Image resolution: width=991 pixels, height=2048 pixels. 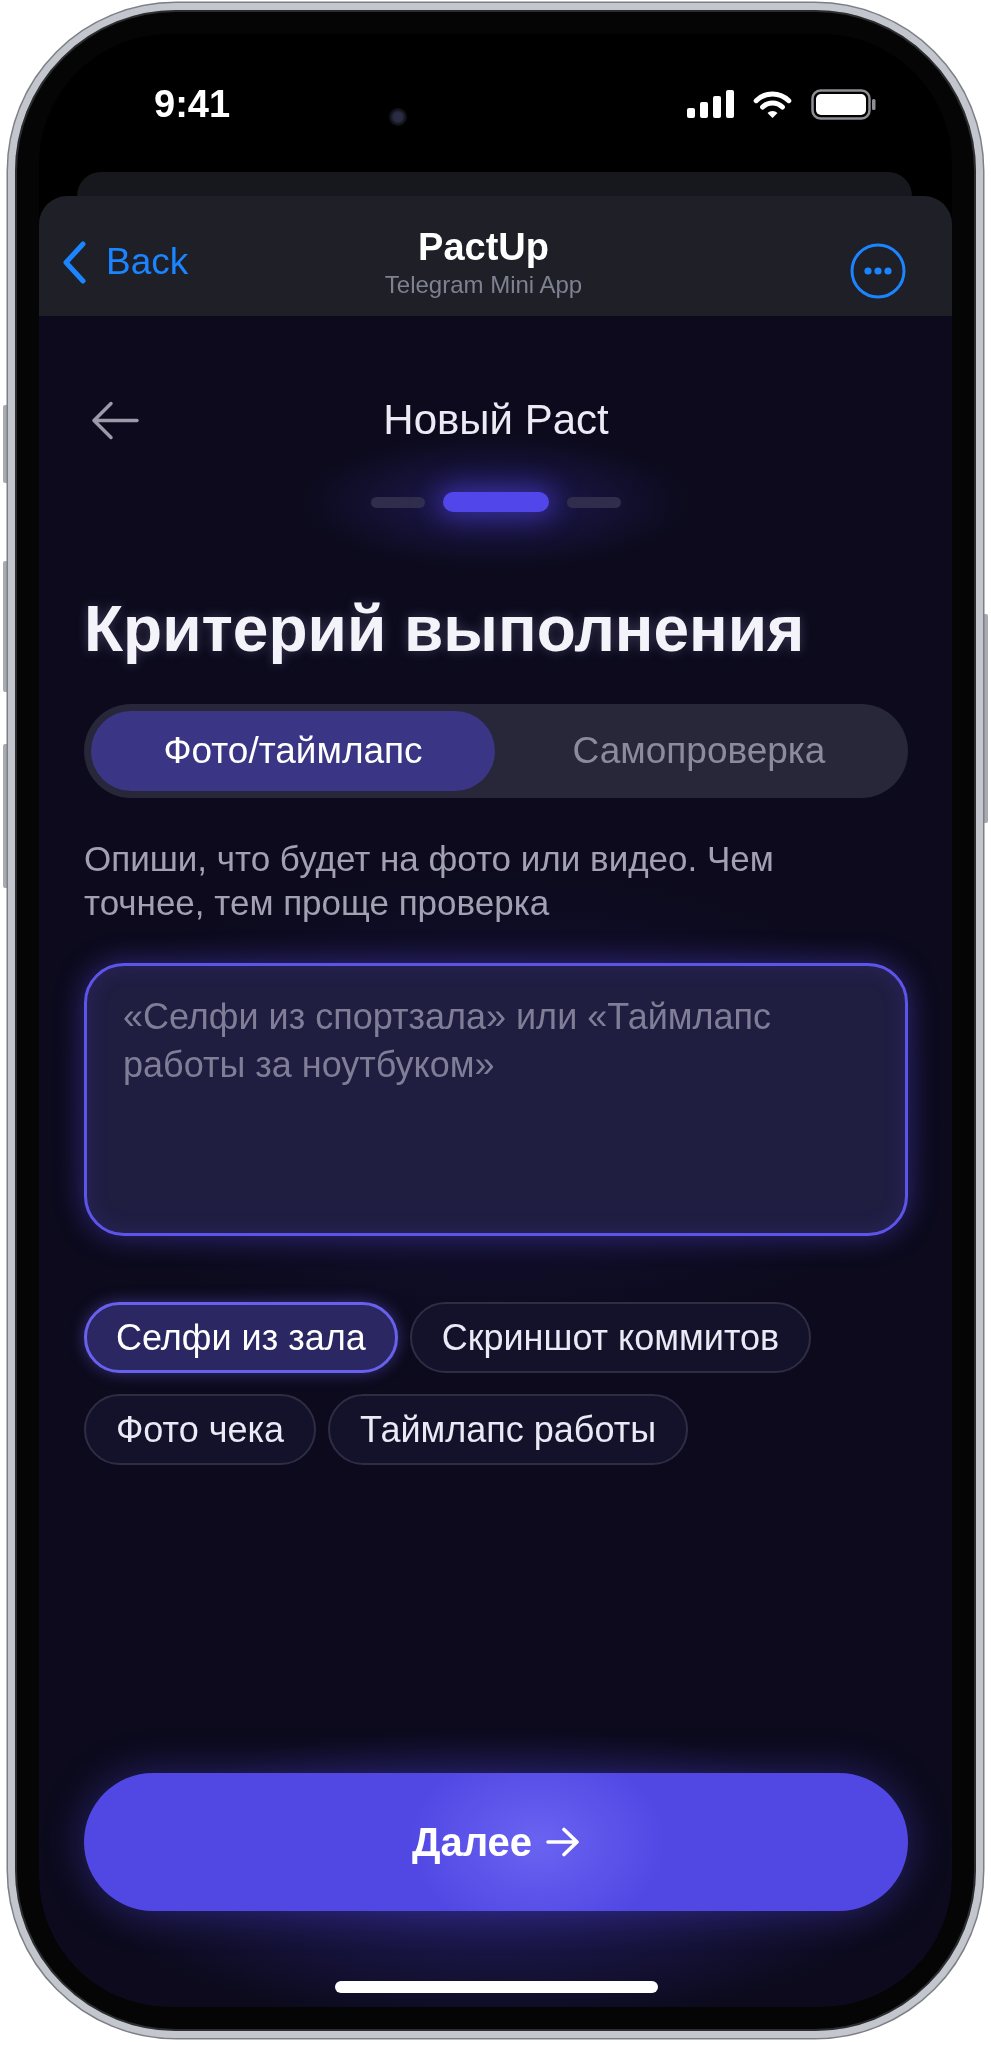 What do you see at coordinates (496, 420) in the screenshot?
I see `screen-title: Новый Pact` at bounding box center [496, 420].